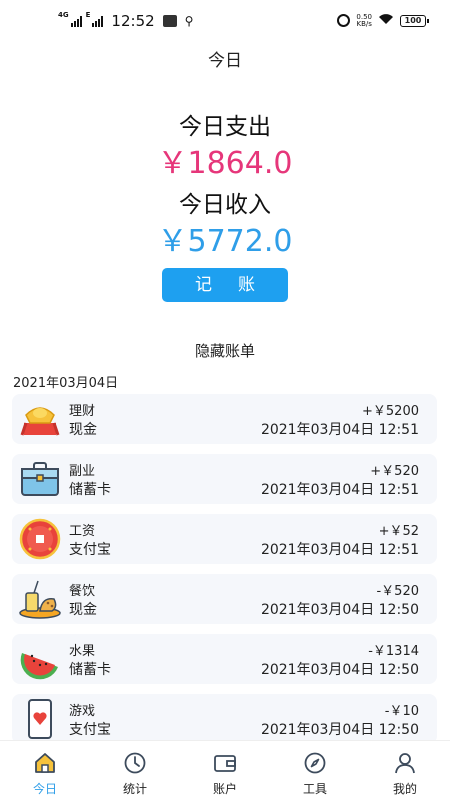 This screenshot has height=800, width=450. I want to click on app-notification-icon, so click(169, 21).